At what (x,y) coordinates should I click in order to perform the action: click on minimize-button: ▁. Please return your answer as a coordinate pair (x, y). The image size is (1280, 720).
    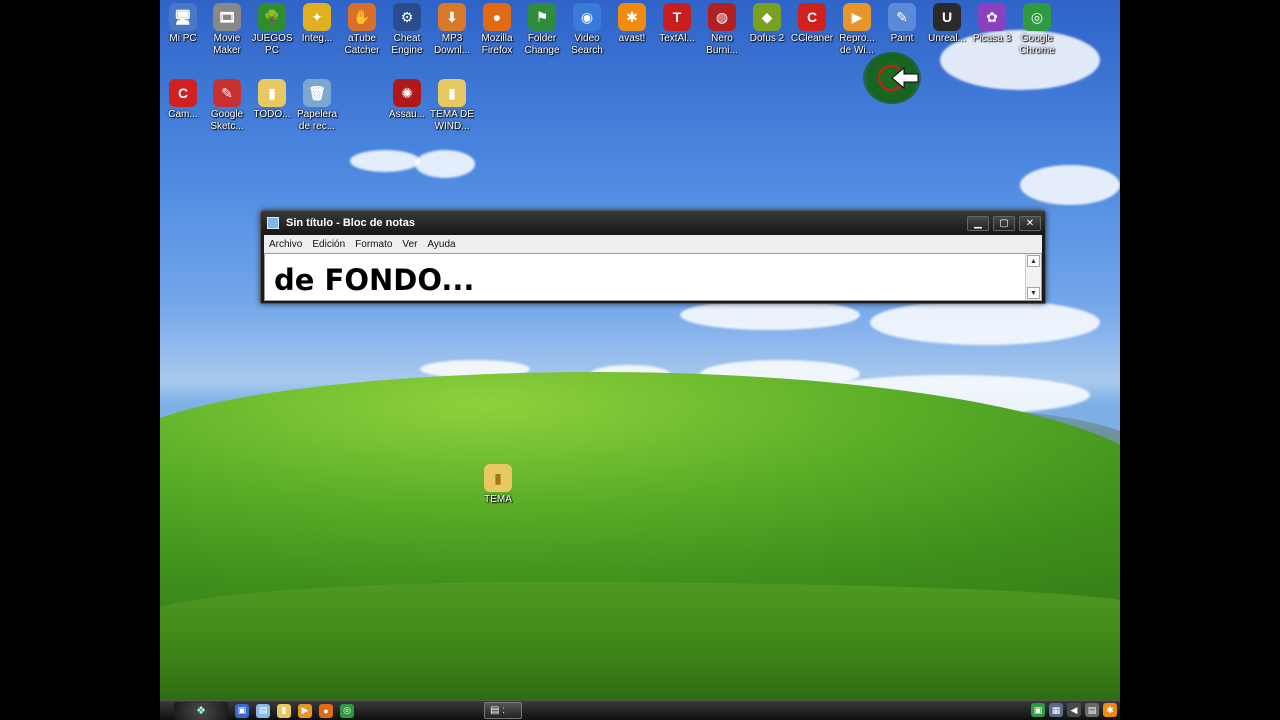
    Looking at the image, I should click on (978, 223).